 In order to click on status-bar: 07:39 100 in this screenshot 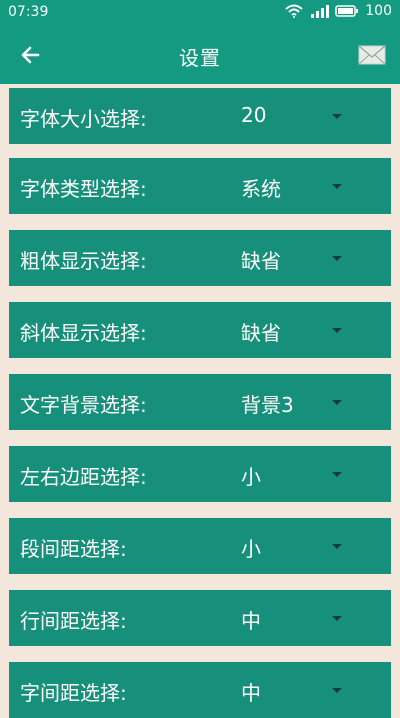, I will do `click(200, 13)`.